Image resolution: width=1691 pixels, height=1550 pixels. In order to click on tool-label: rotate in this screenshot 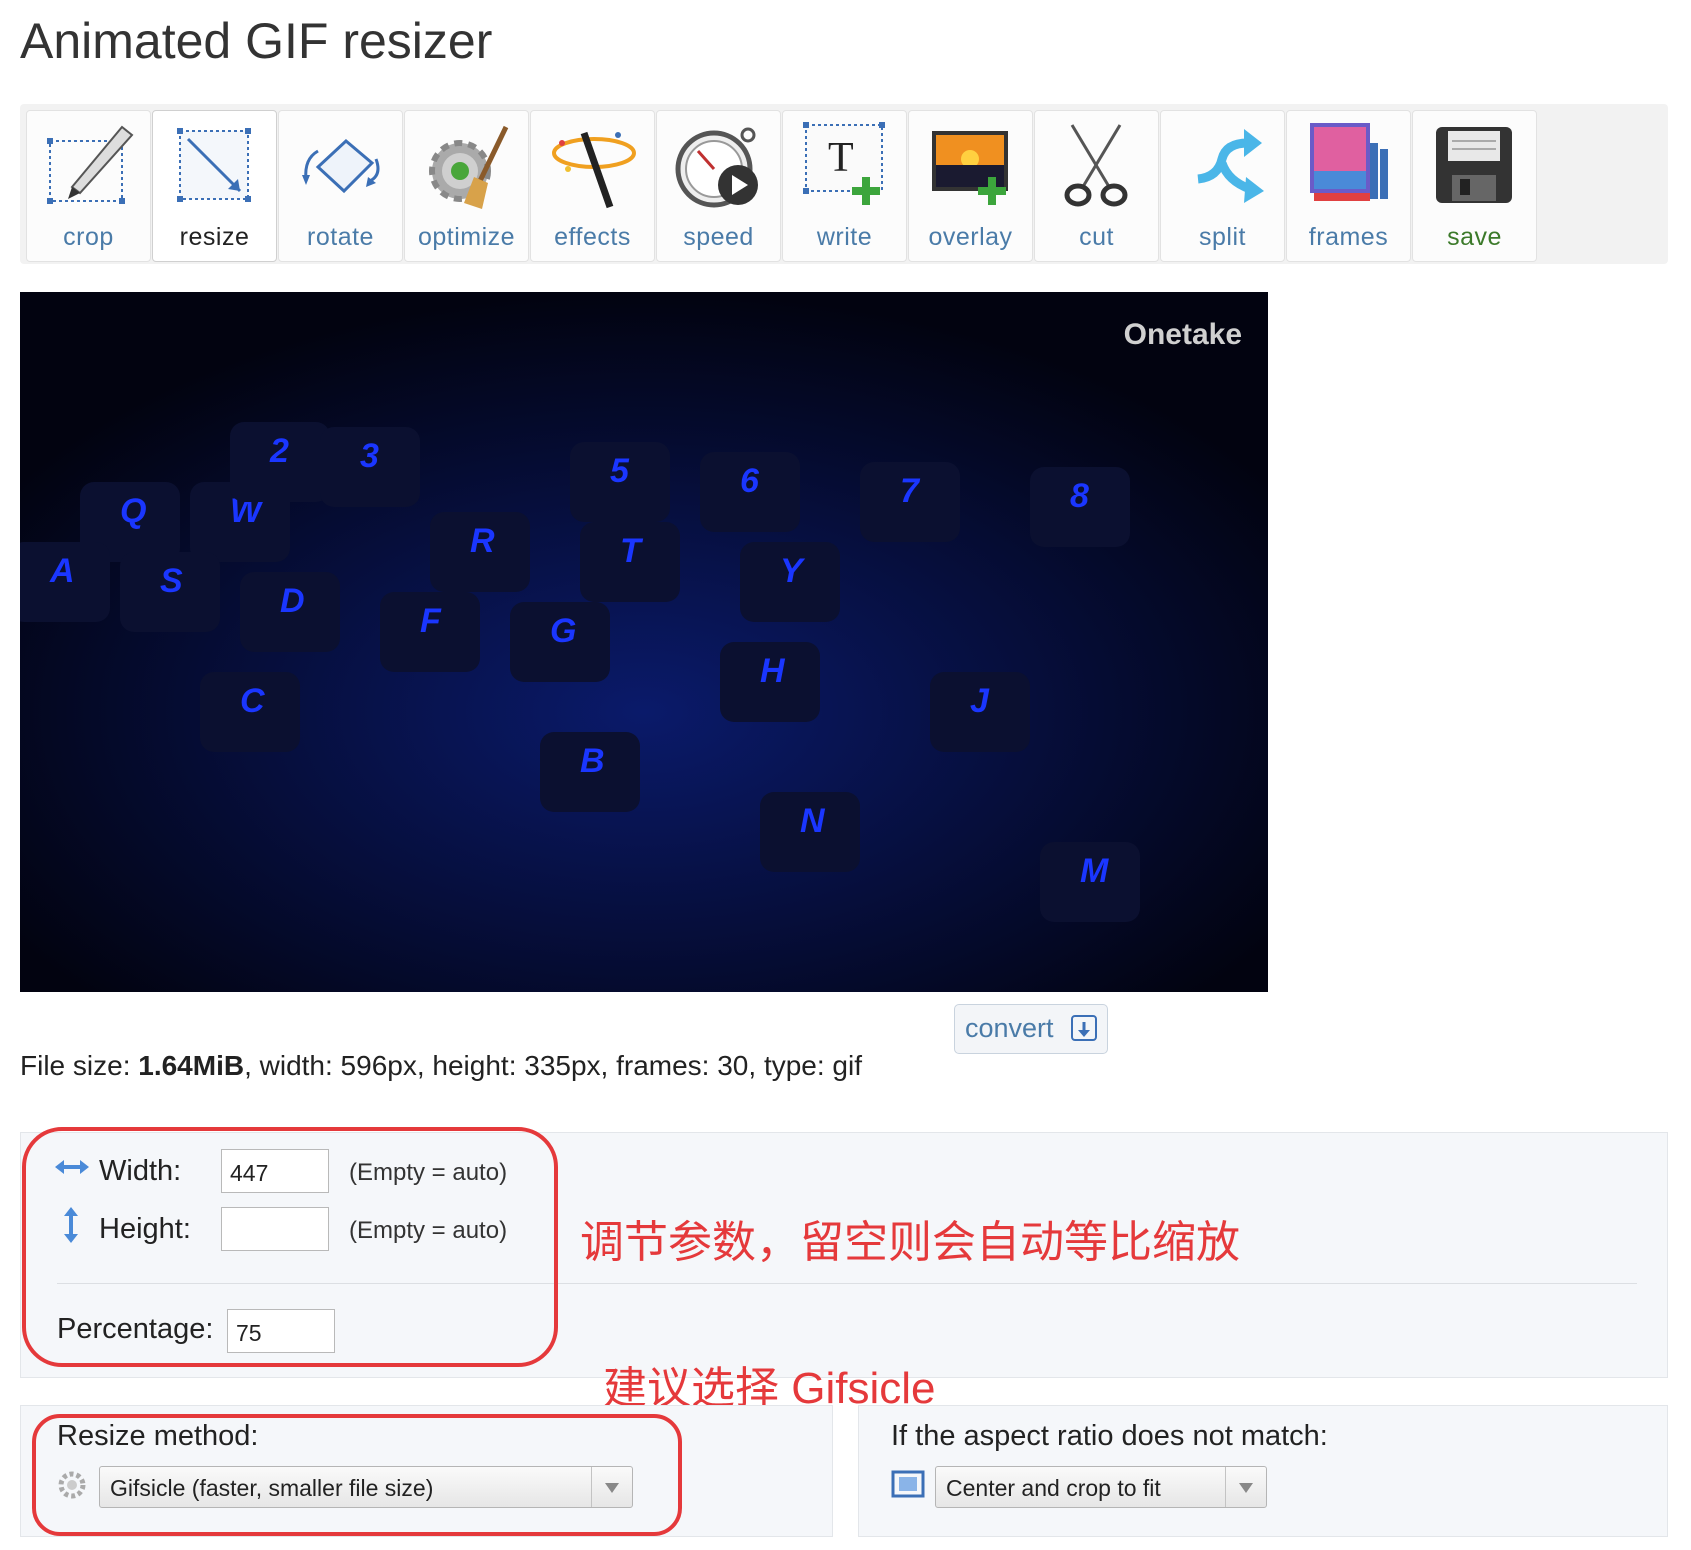, I will do `click(340, 237)`.